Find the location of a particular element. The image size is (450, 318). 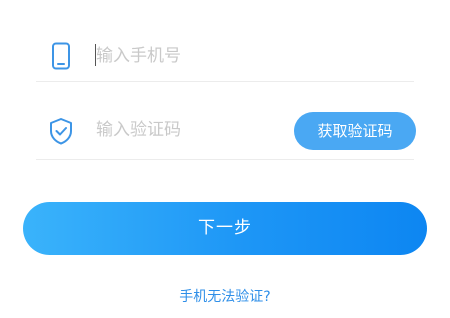

get-code-button: 获取验证码 is located at coordinates (355, 131).